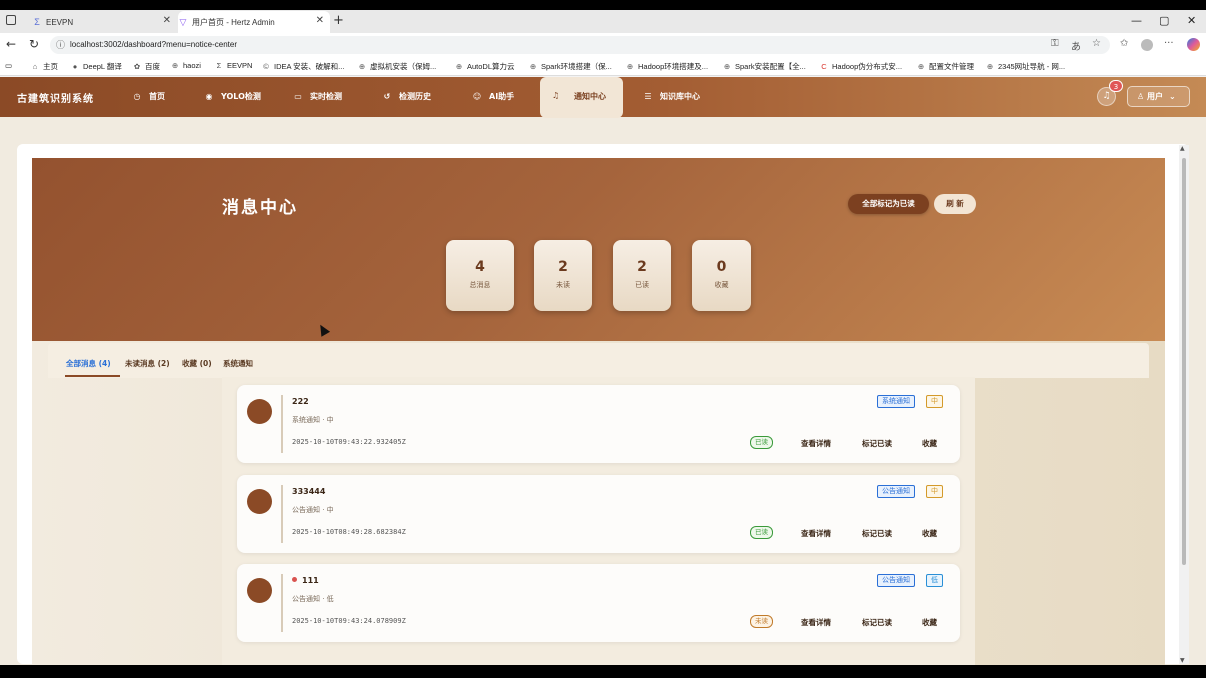 This screenshot has width=1206, height=678. Describe the element at coordinates (266, 66) in the screenshot. I see `idea-icon: ©` at that location.